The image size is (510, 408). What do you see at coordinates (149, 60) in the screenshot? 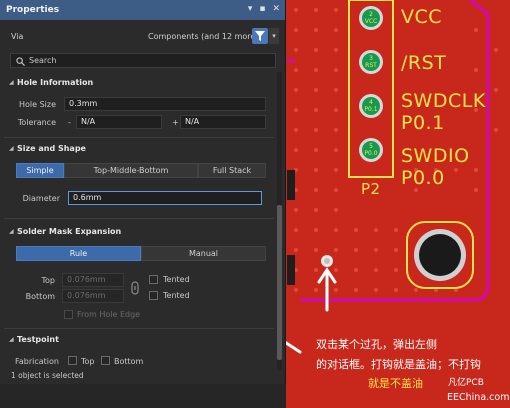
I see `search-input` at bounding box center [149, 60].